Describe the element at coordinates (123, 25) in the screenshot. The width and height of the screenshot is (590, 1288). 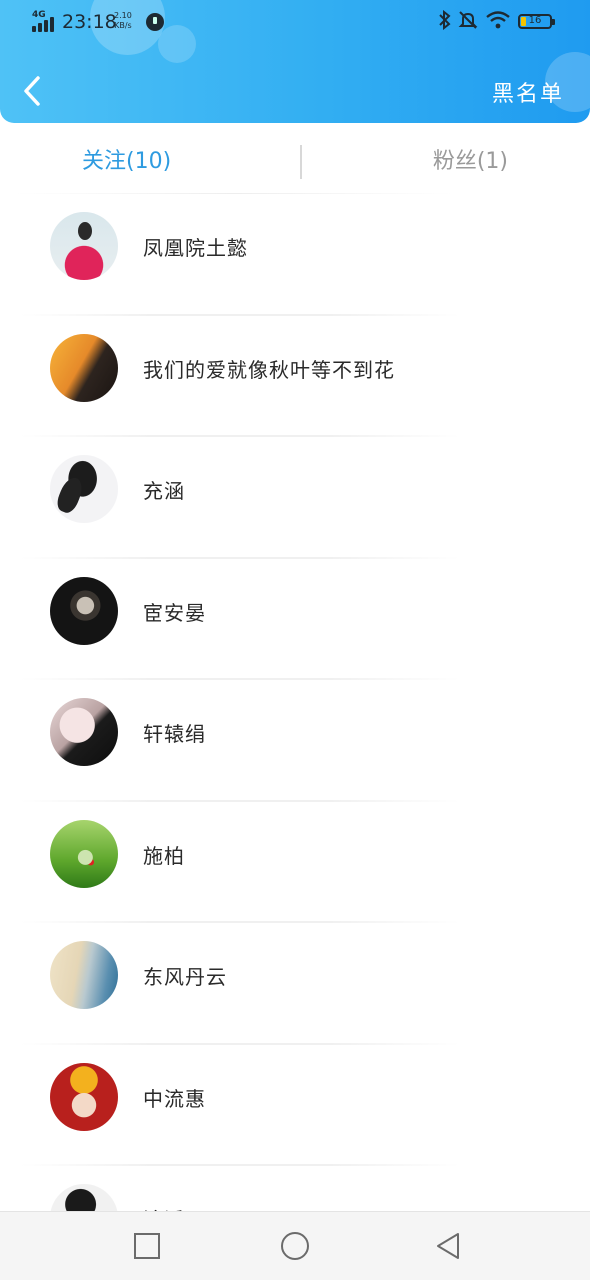
I see `net-speed-unit: KB/s` at that location.